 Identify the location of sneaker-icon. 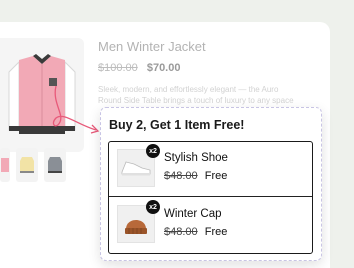
(136, 168).